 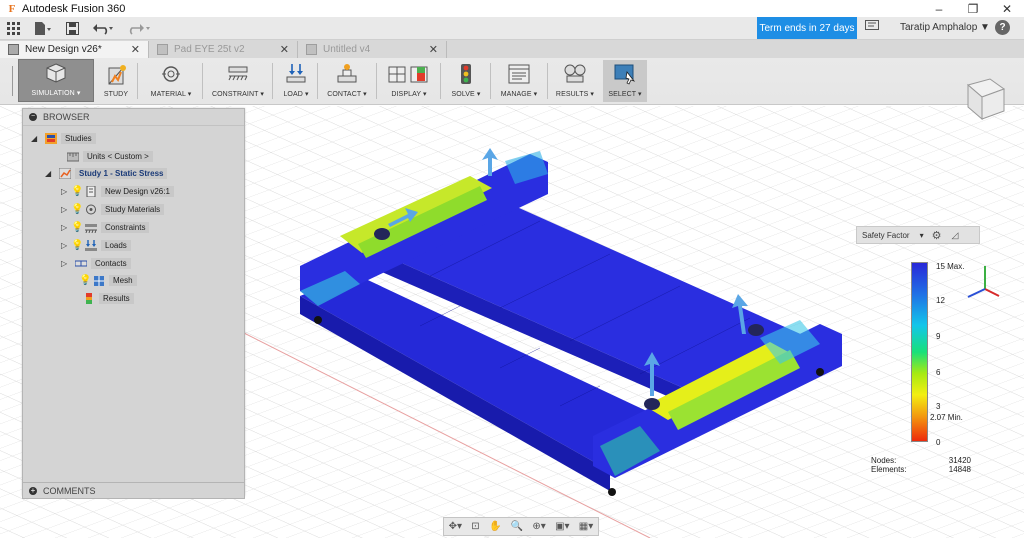 I want to click on study-button: STUDY, so click(x=116, y=81).